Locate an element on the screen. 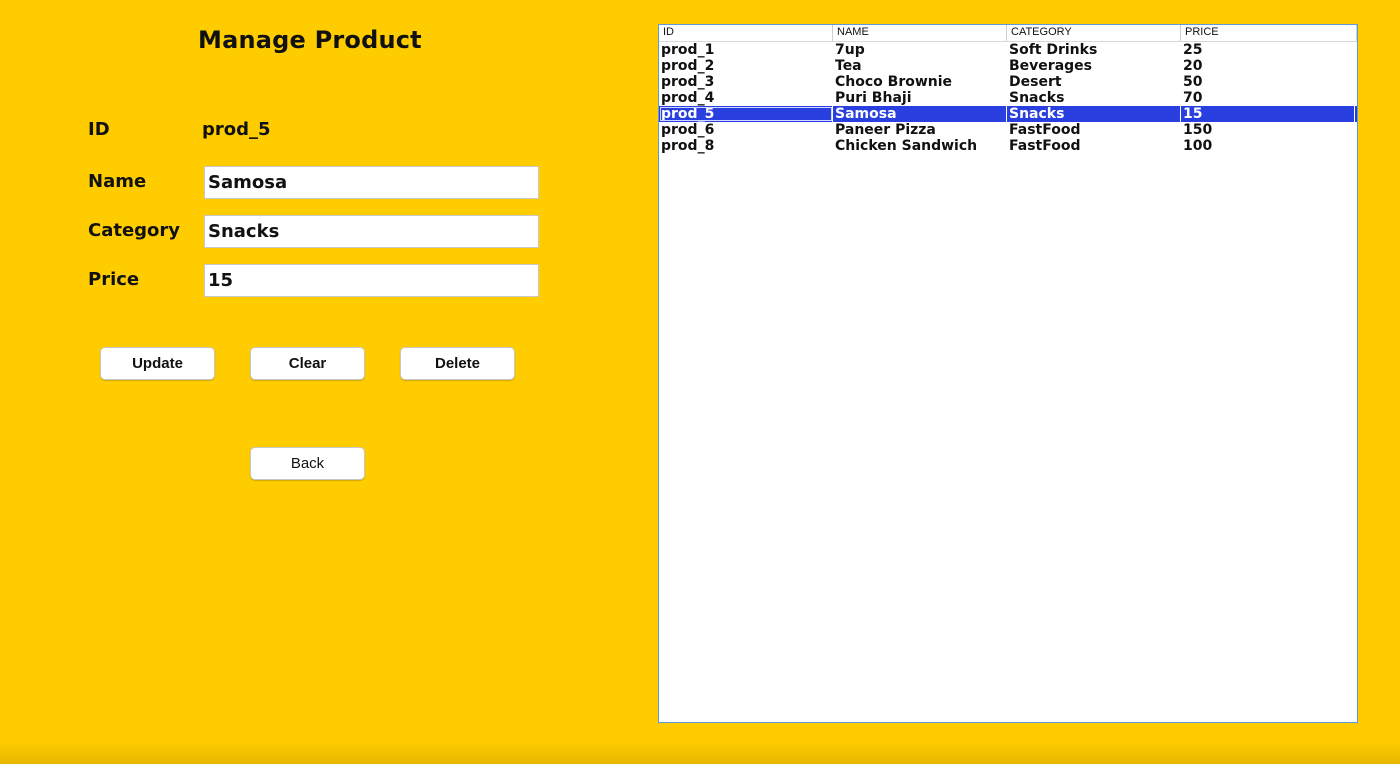 This screenshot has width=1400, height=764. category-label: Category is located at coordinates (134, 230).